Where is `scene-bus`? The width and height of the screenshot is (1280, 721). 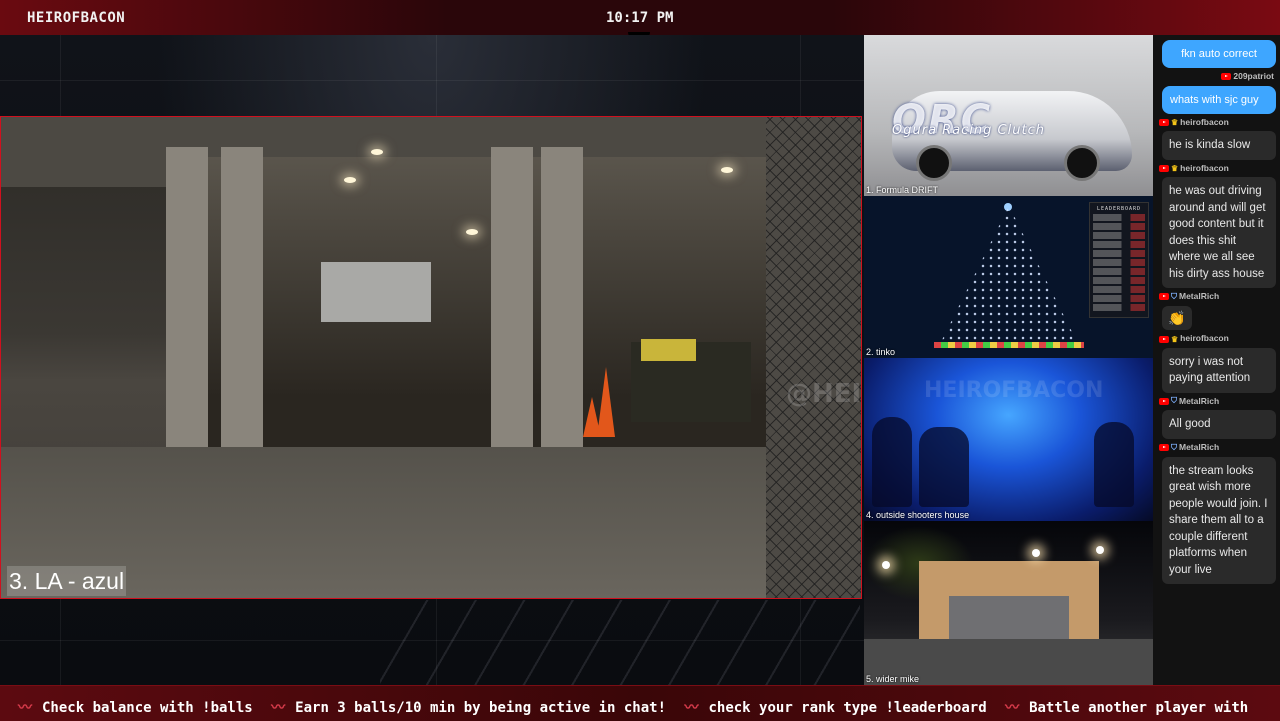 scene-bus is located at coordinates (376, 292).